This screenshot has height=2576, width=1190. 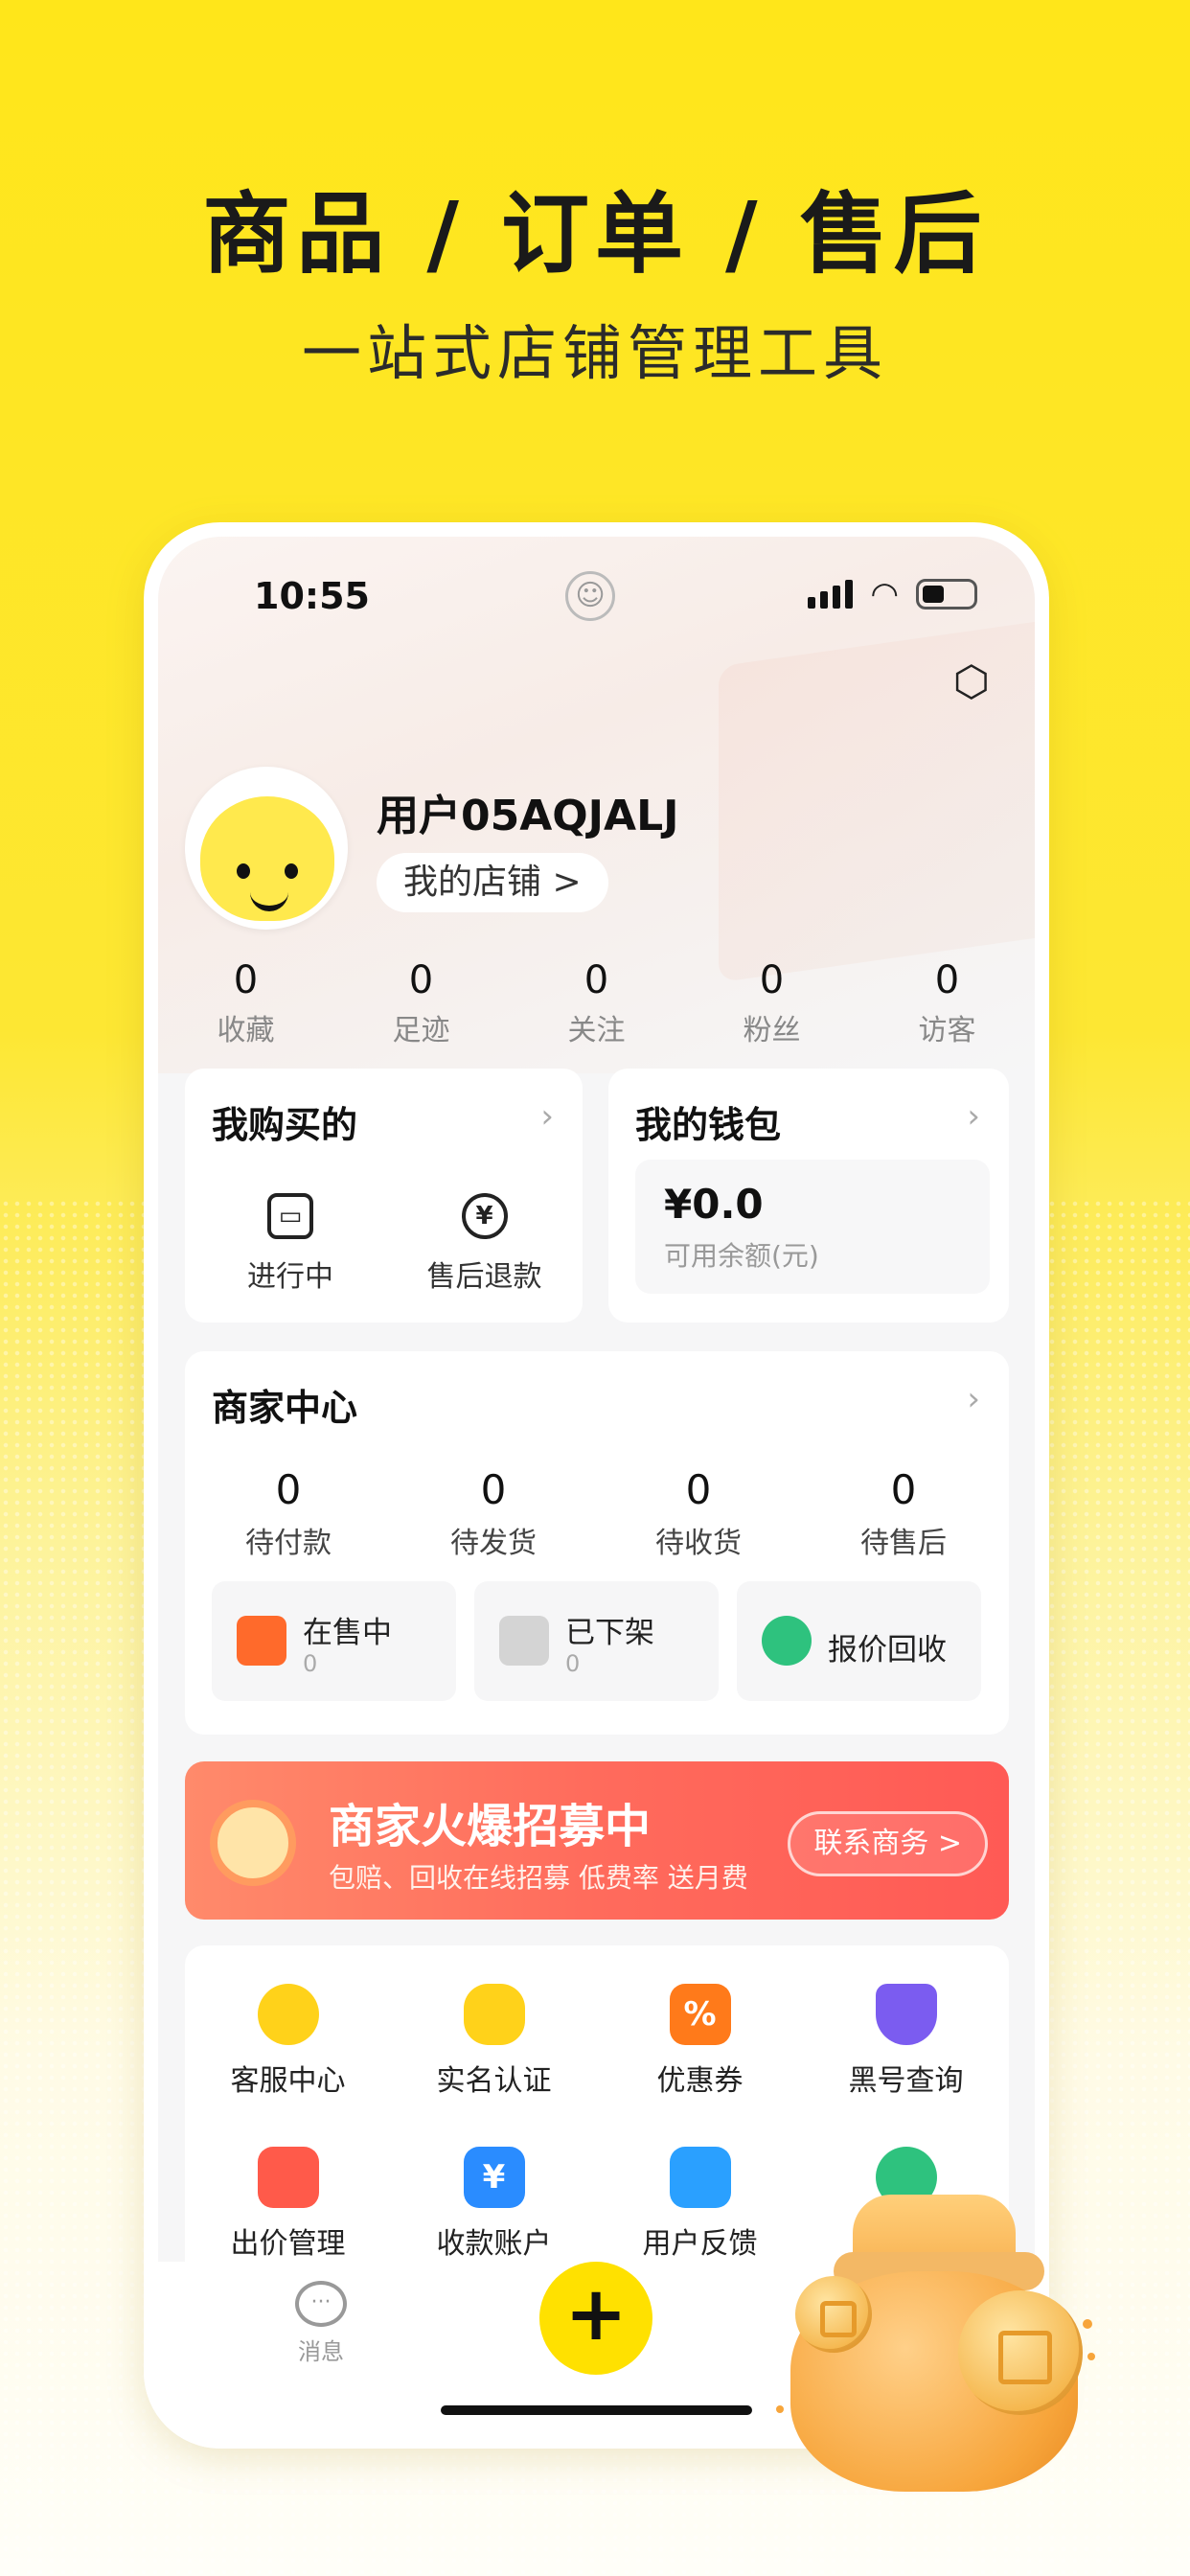 I want to click on stat-footprints: 0 足迹, so click(x=421, y=1003).